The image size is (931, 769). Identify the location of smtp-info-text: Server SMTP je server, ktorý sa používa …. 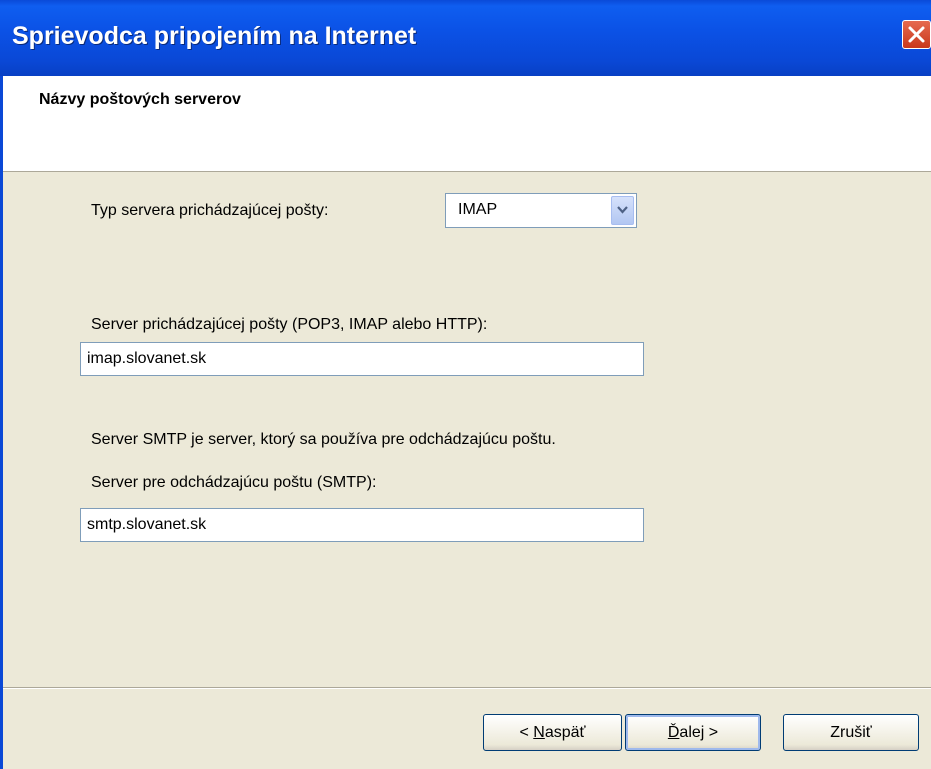
(323, 439).